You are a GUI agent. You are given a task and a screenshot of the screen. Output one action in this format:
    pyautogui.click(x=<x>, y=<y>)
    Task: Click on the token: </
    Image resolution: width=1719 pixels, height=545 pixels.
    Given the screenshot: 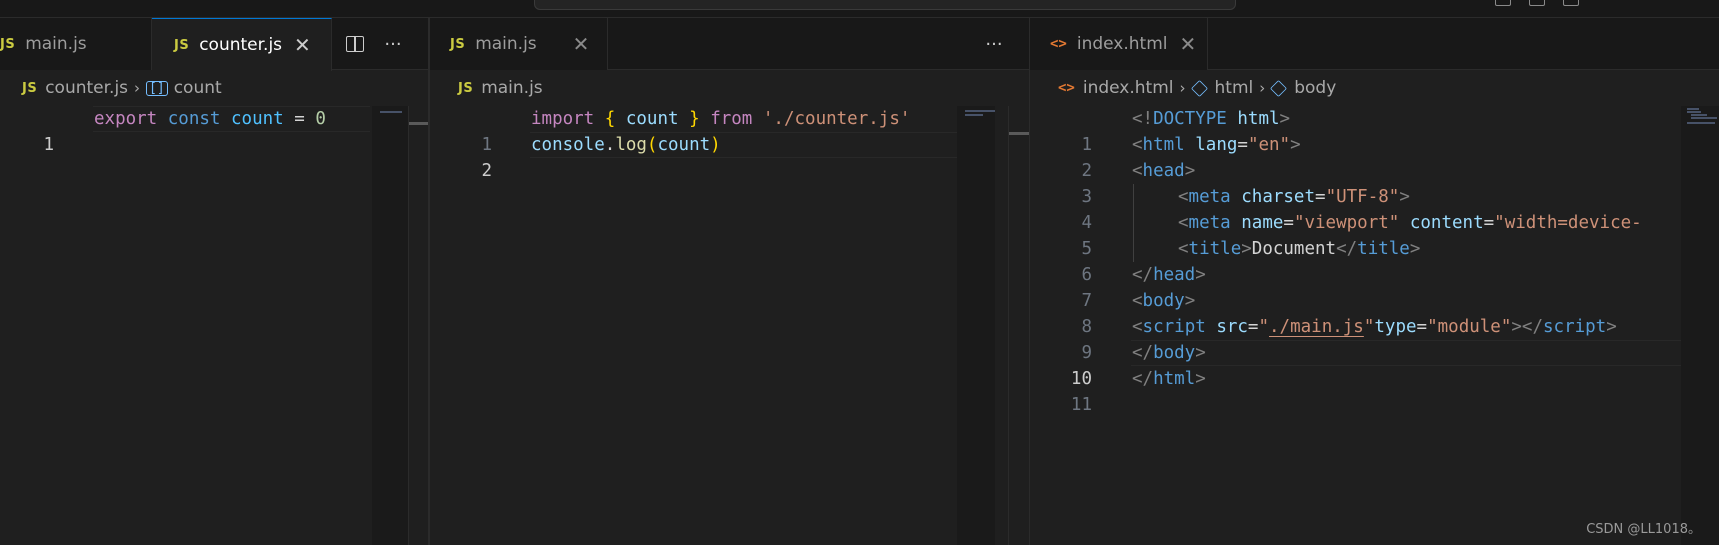 What is the action you would take?
    pyautogui.click(x=1347, y=249)
    